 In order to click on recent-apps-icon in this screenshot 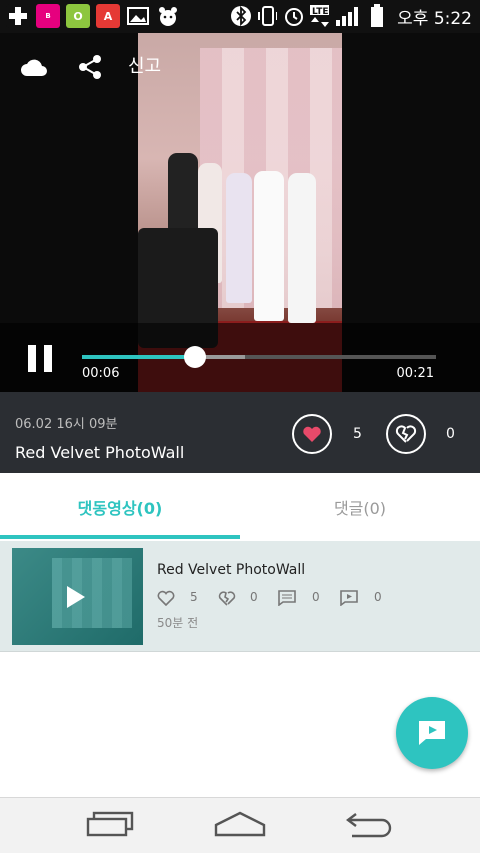, I will do `click(110, 824)`.